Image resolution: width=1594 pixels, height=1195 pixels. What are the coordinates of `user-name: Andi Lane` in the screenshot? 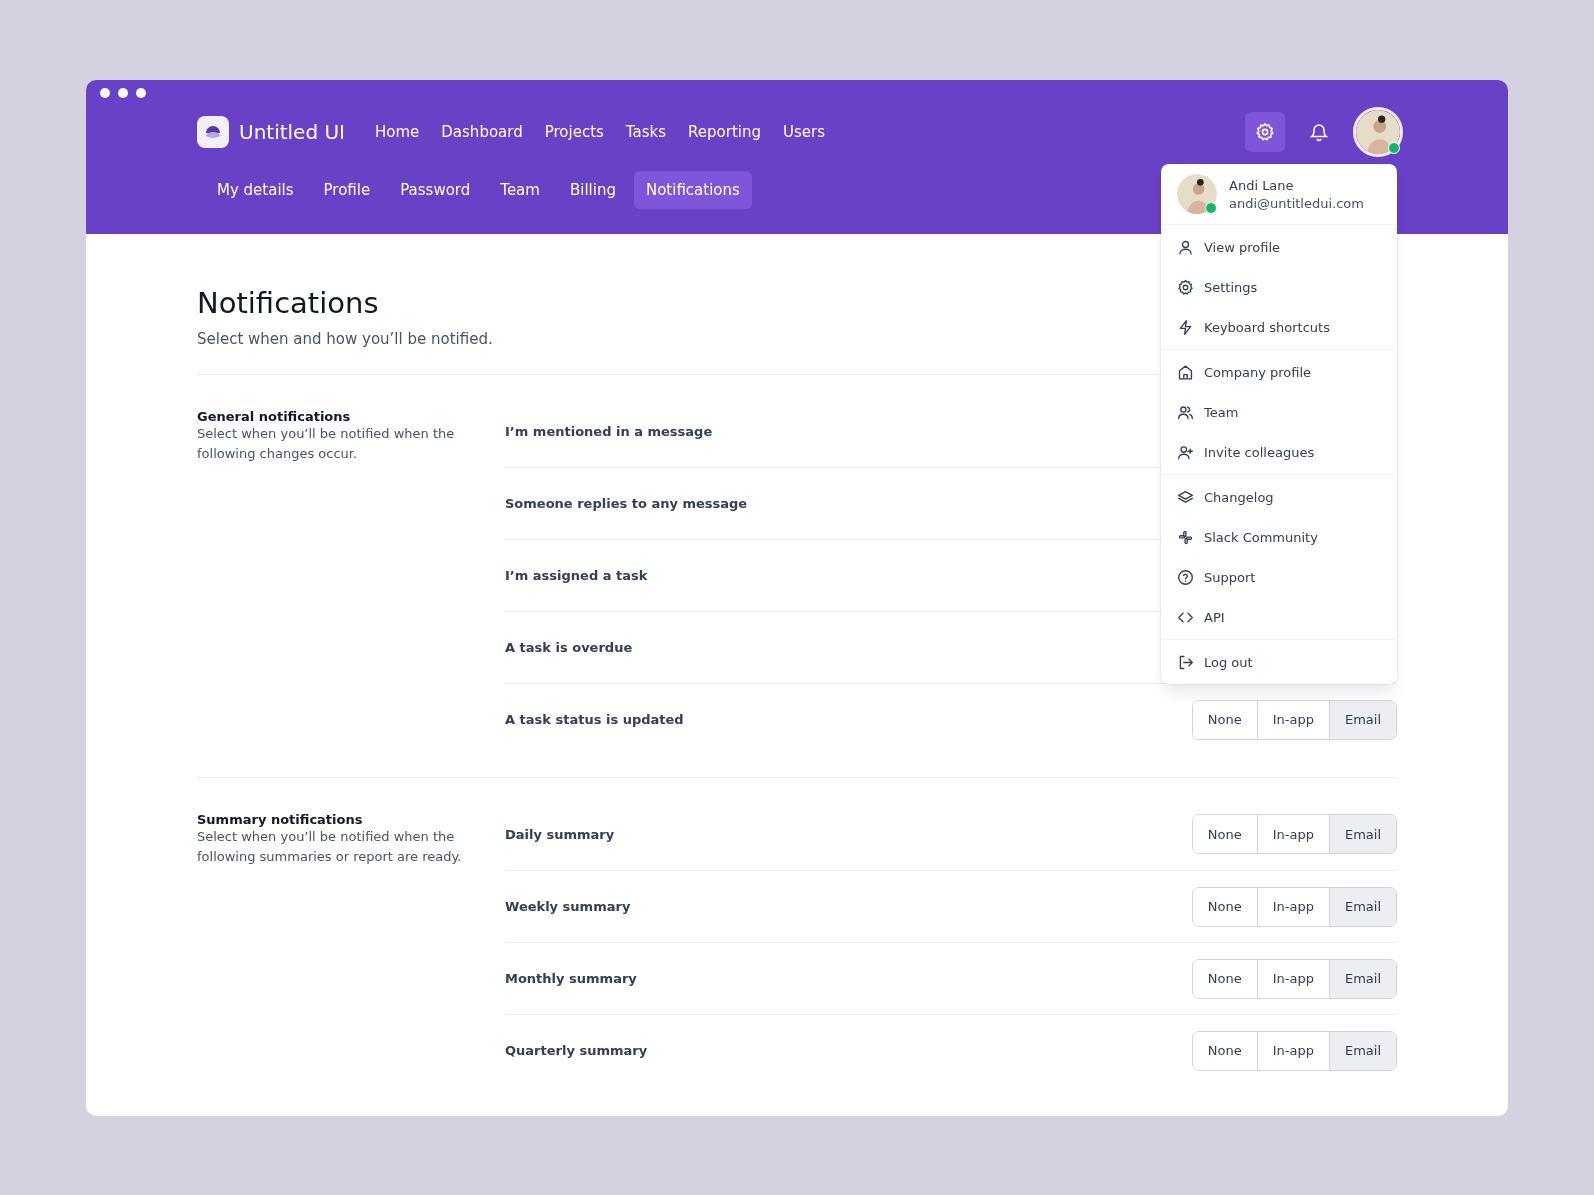 It's located at (1262, 185).